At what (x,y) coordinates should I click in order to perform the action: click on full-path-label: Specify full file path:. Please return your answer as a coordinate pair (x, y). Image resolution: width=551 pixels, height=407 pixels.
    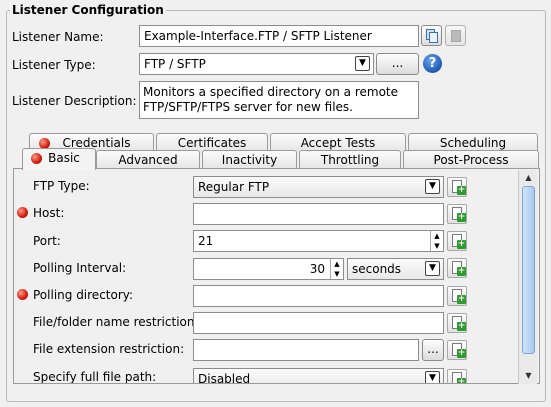
    Looking at the image, I should click on (95, 376).